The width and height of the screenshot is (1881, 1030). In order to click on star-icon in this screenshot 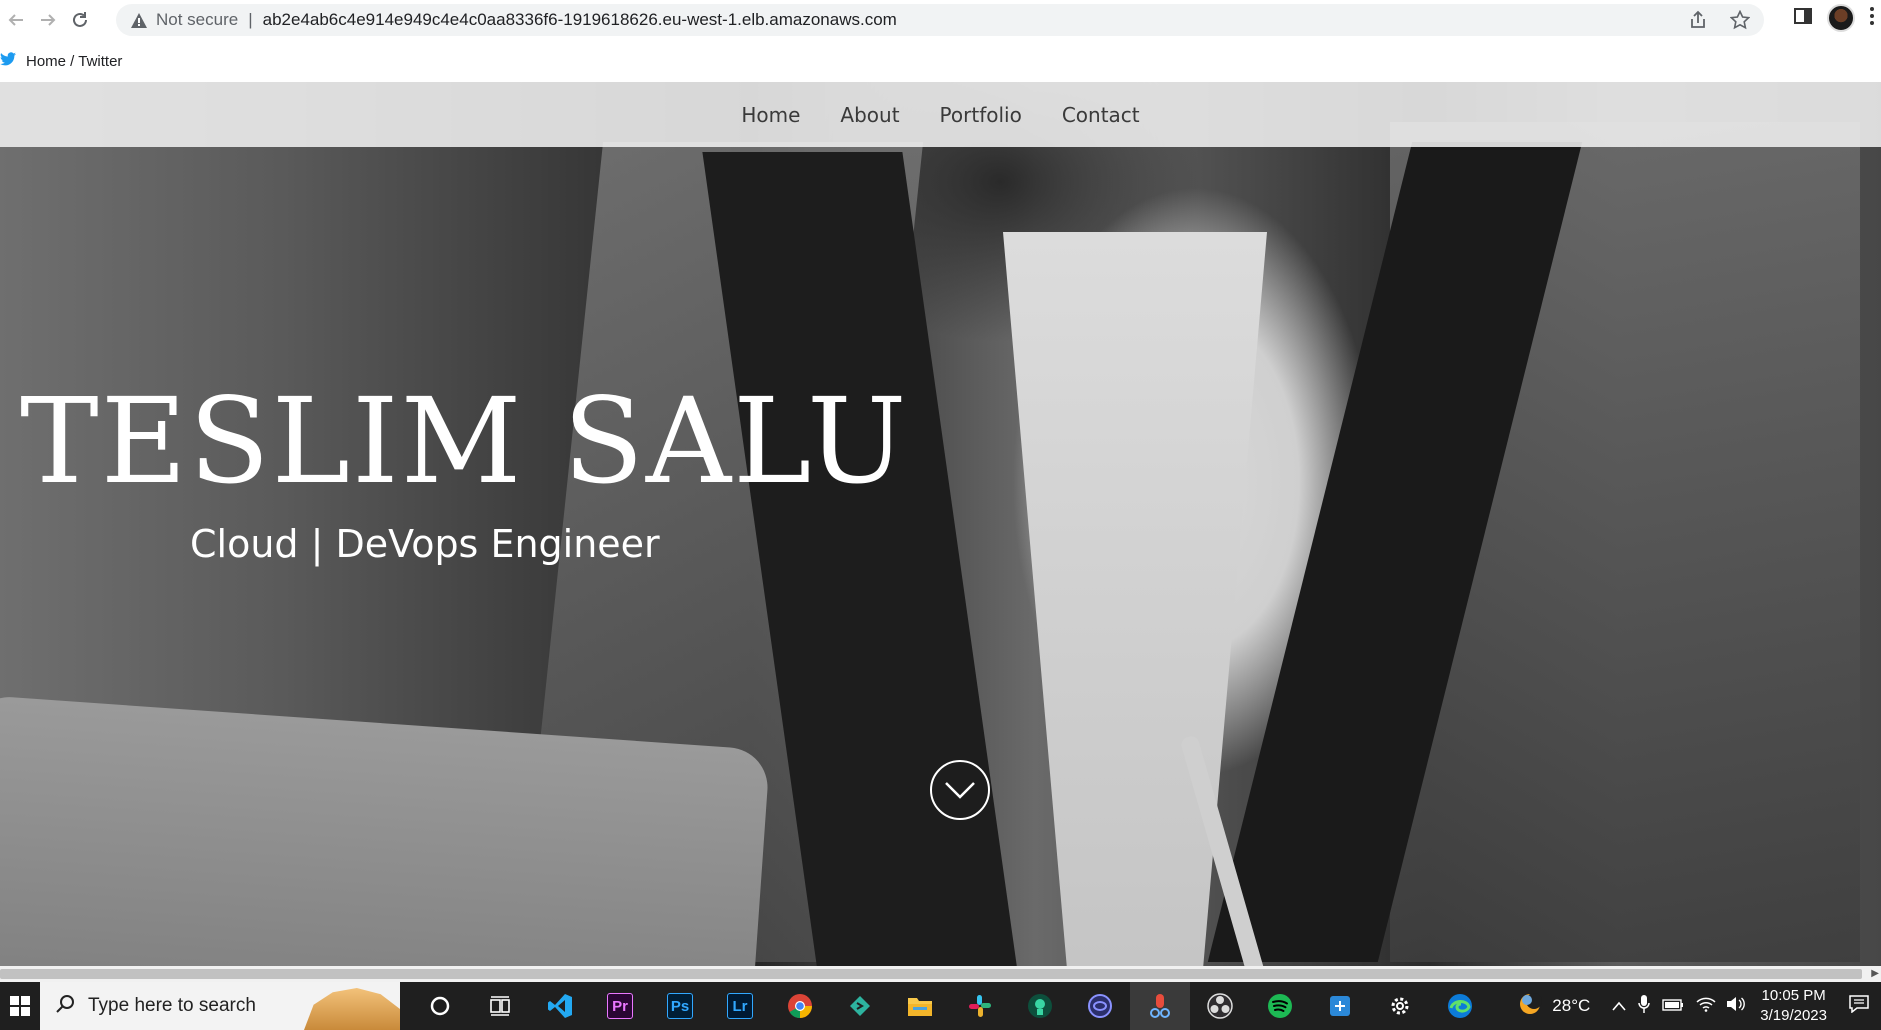, I will do `click(1740, 22)`.